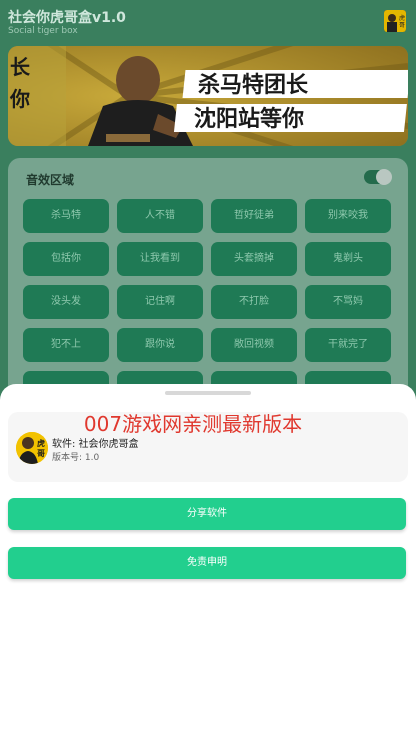  What do you see at coordinates (160, 345) in the screenshot?
I see `sound-button: 跟你说` at bounding box center [160, 345].